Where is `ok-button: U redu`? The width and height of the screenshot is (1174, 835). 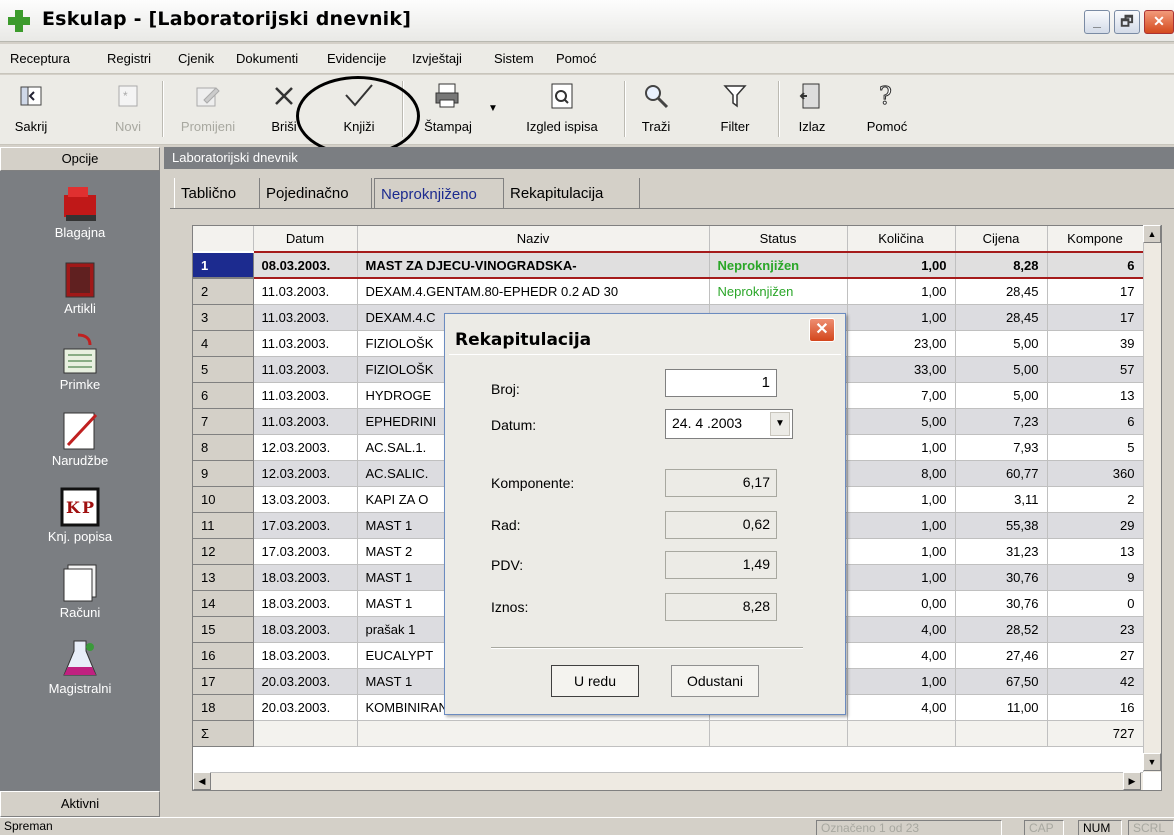
ok-button: U redu is located at coordinates (595, 681).